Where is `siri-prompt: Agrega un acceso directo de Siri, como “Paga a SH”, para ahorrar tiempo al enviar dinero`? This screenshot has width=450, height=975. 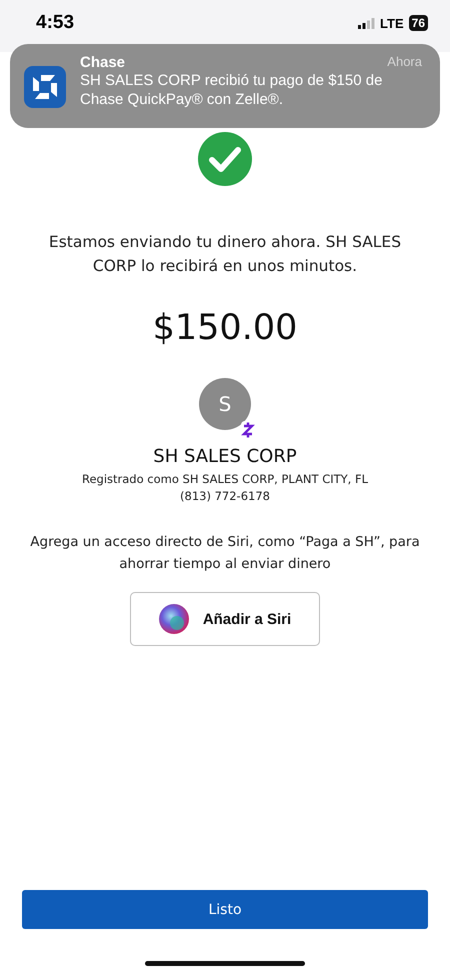 siri-prompt: Agrega un acceso directo de Siri, como “Paga a SH”, para ahorrar tiempo al enviar dinero is located at coordinates (225, 553).